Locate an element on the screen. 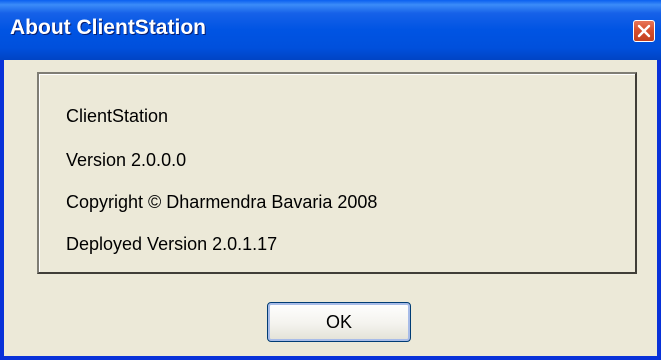  product-name-label: ClientStation is located at coordinates (117, 116).